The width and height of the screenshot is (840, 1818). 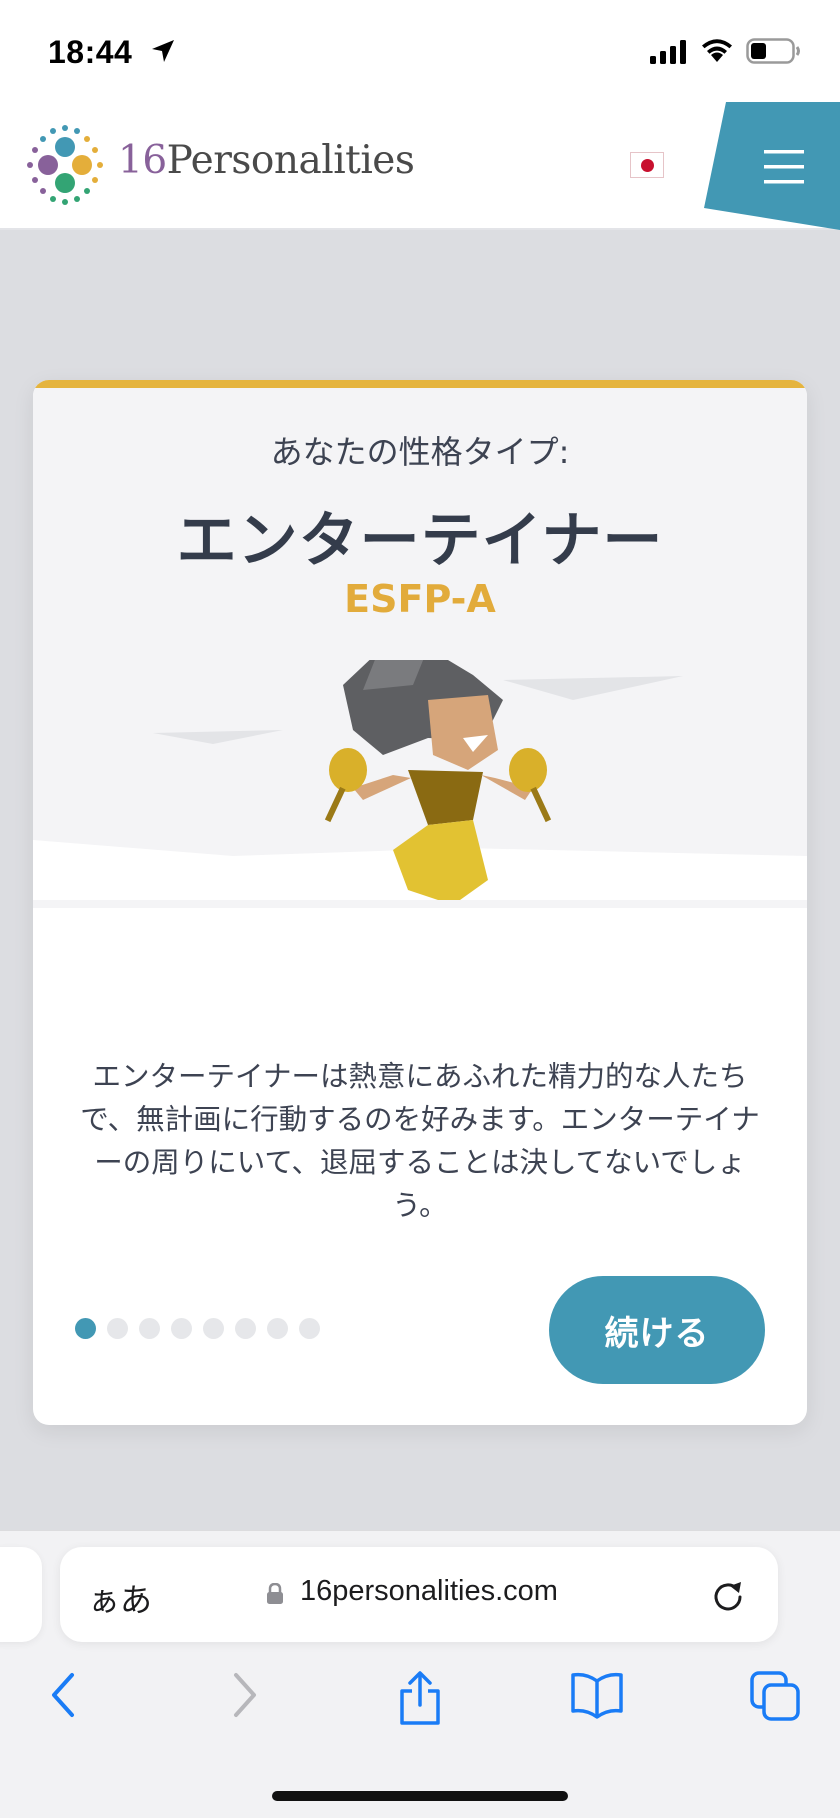 I want to click on logo-wordmark: 16Personalities, so click(x=266, y=160).